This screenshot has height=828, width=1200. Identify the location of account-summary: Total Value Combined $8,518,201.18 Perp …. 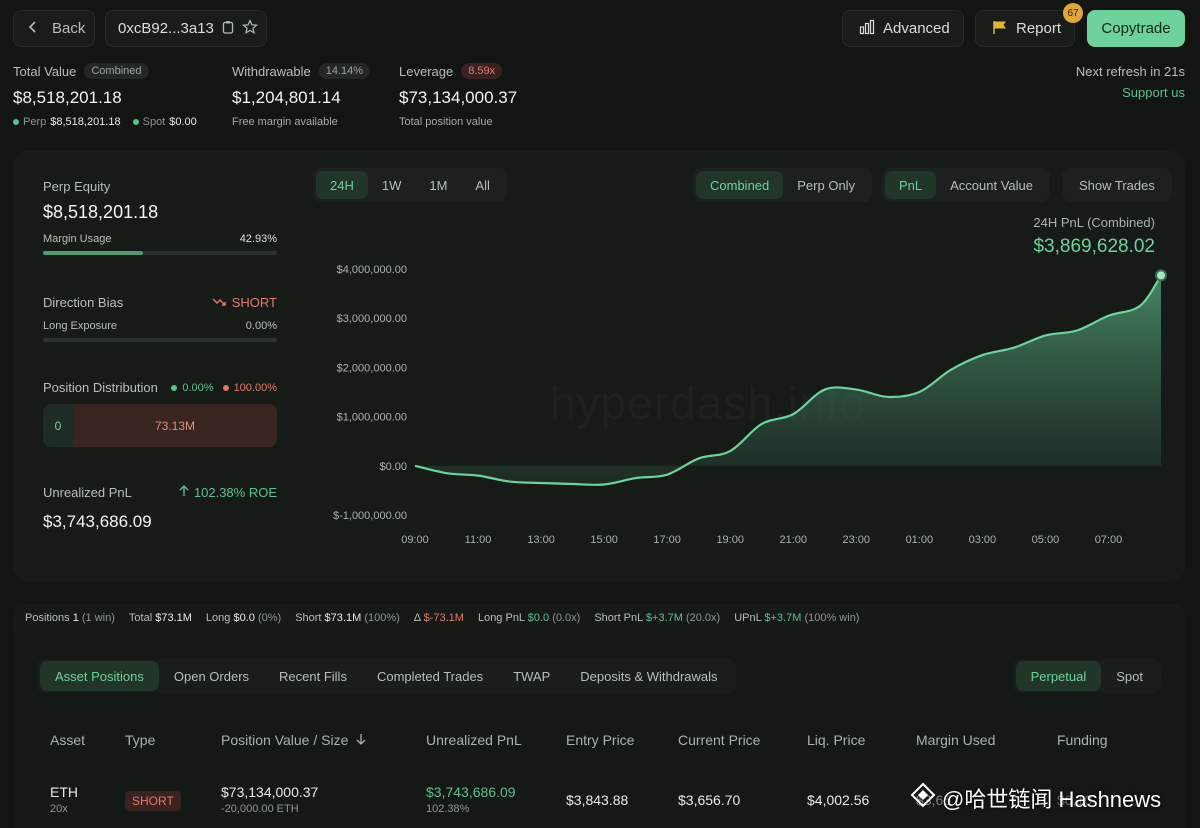
(599, 97).